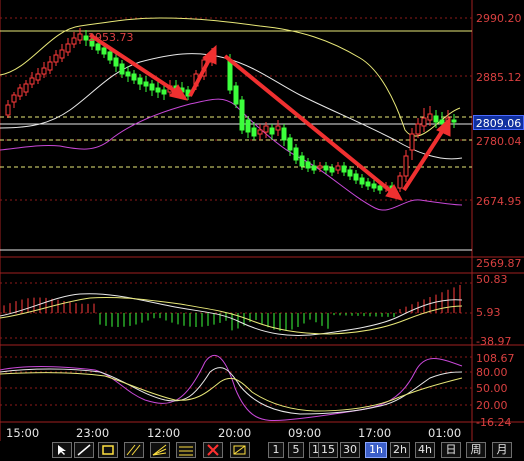  Describe the element at coordinates (493, 341) in the screenshot. I see `macd-label: -38.97` at that location.